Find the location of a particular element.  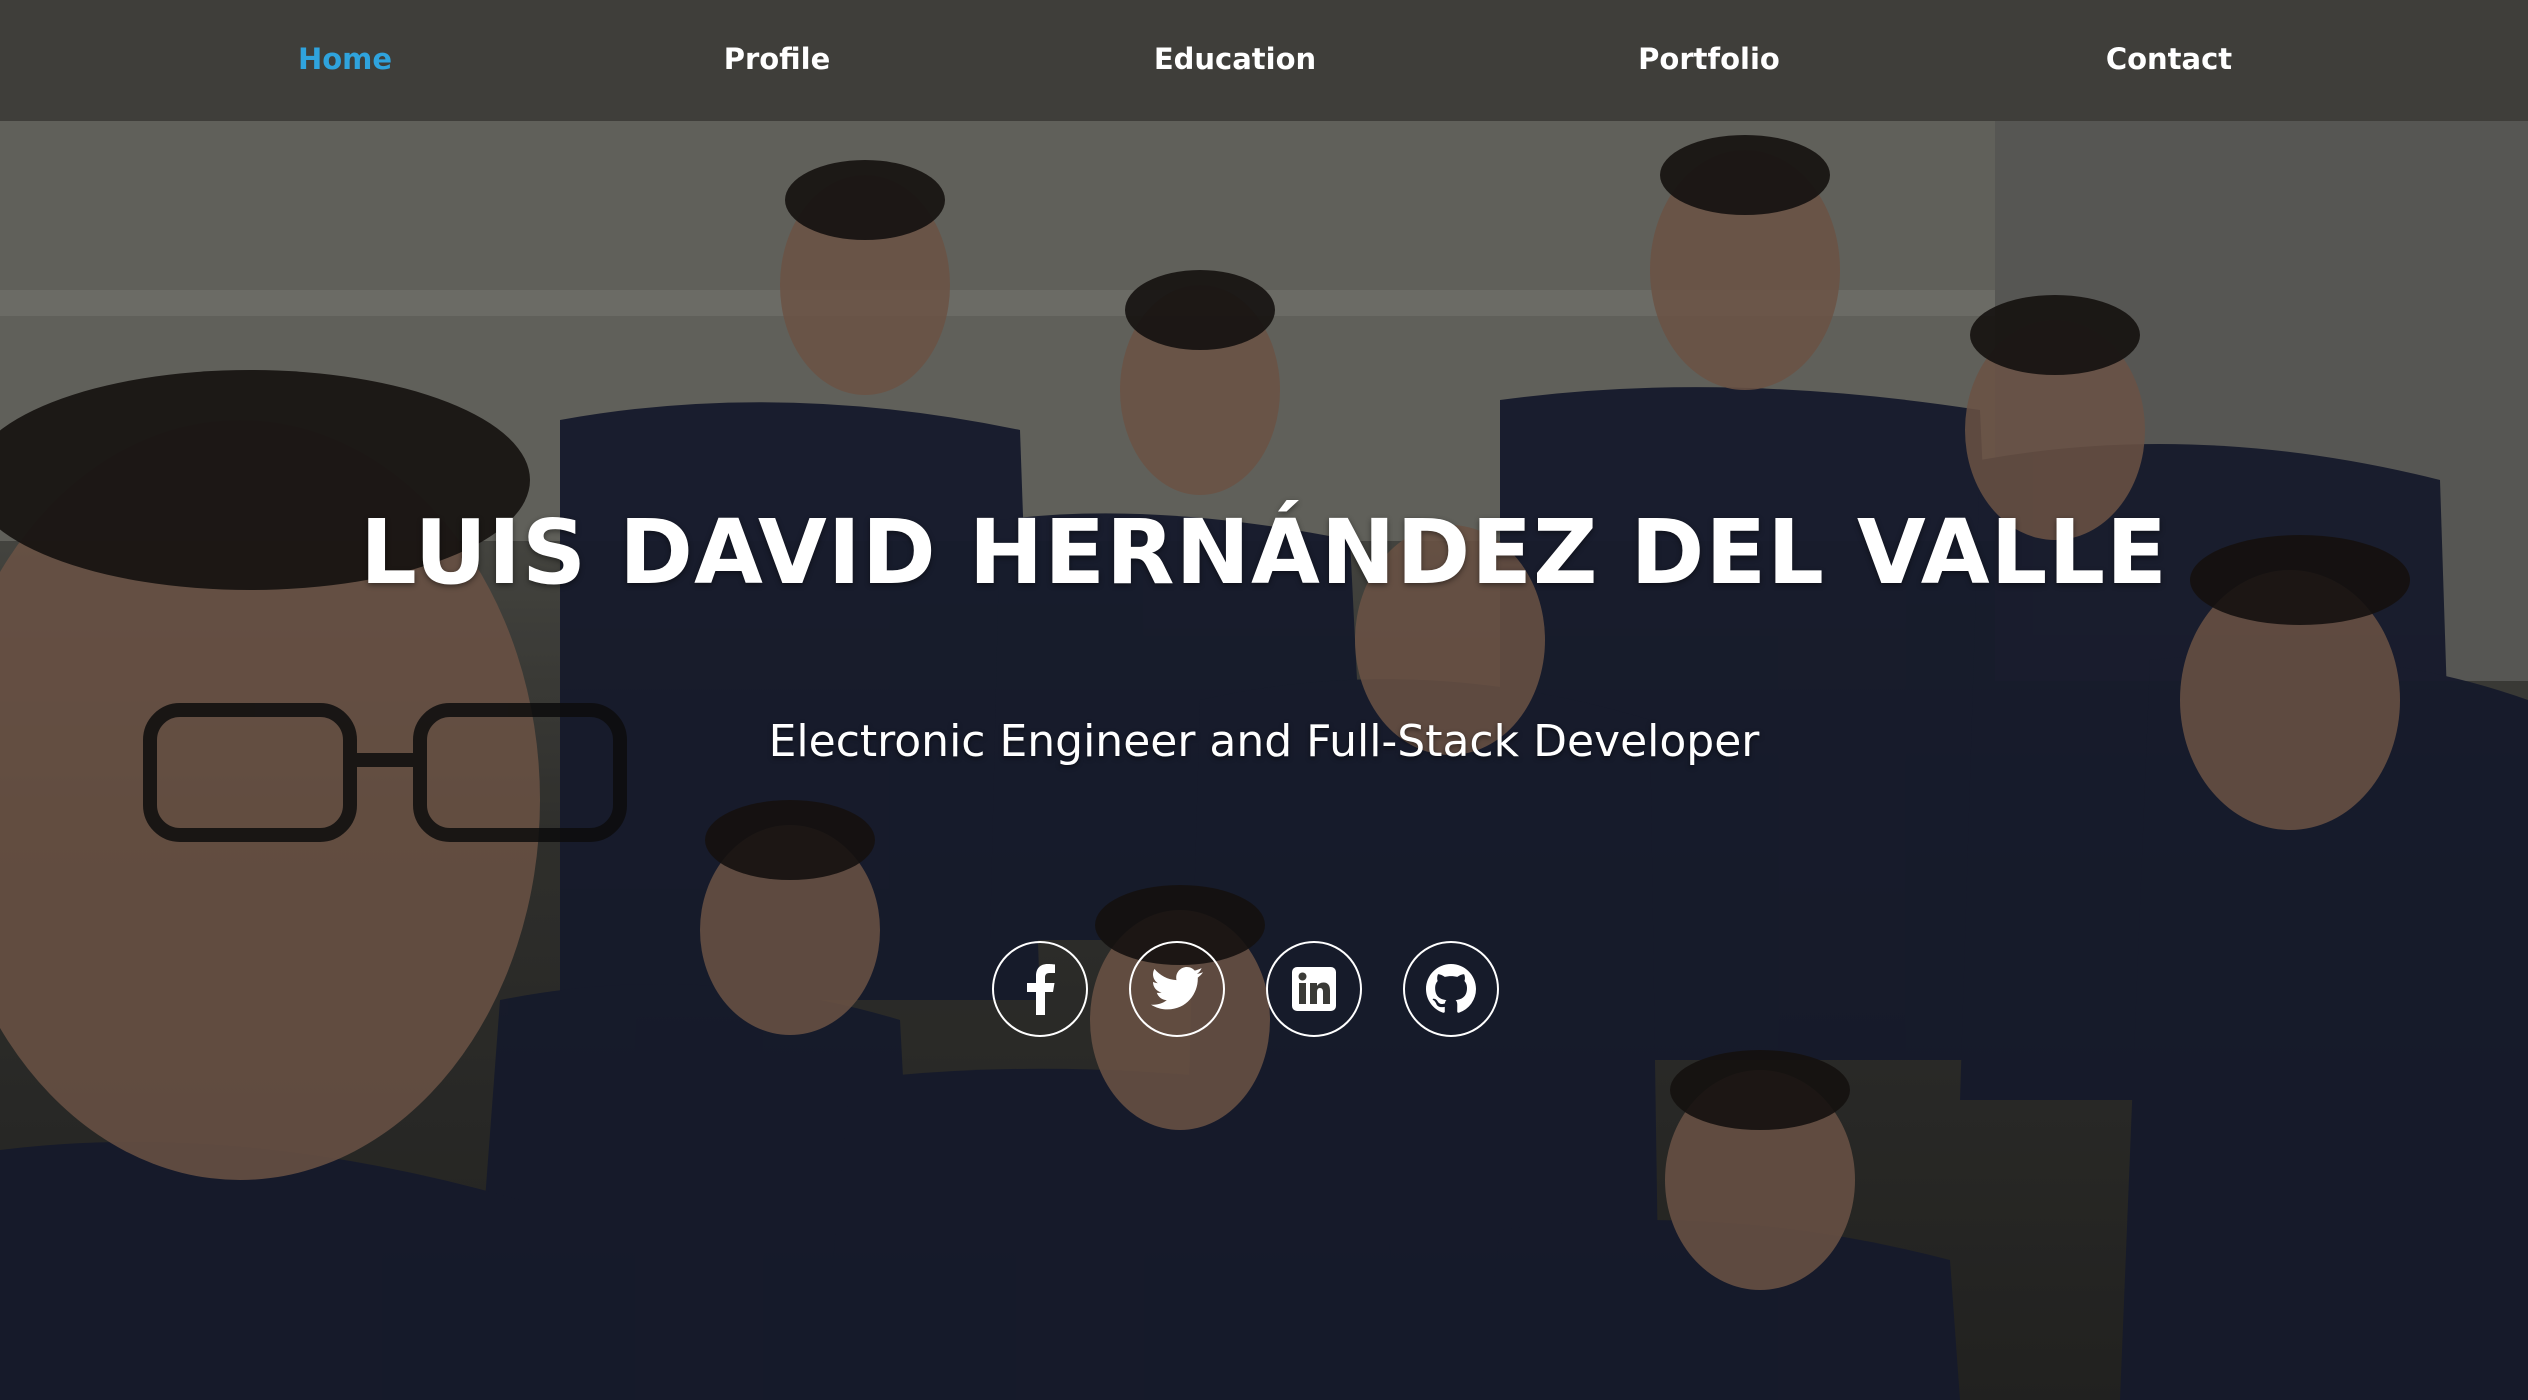

twitter-link is located at coordinates (1177, 989).